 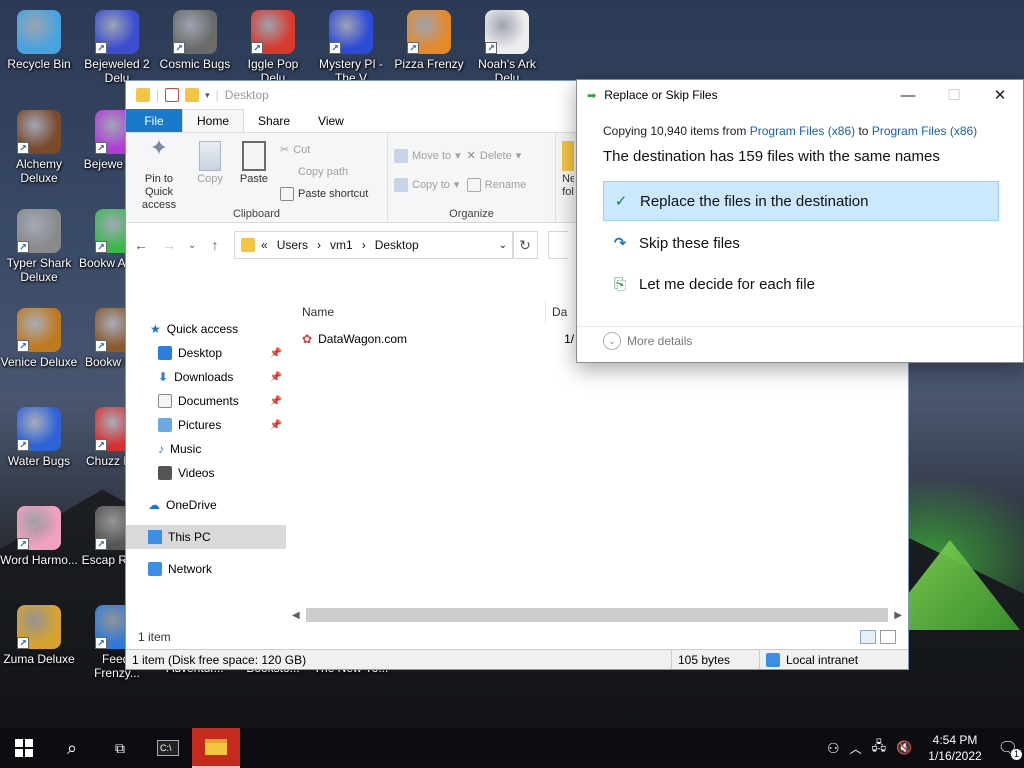 What do you see at coordinates (888, 637) in the screenshot?
I see `large-icons-view-button` at bounding box center [888, 637].